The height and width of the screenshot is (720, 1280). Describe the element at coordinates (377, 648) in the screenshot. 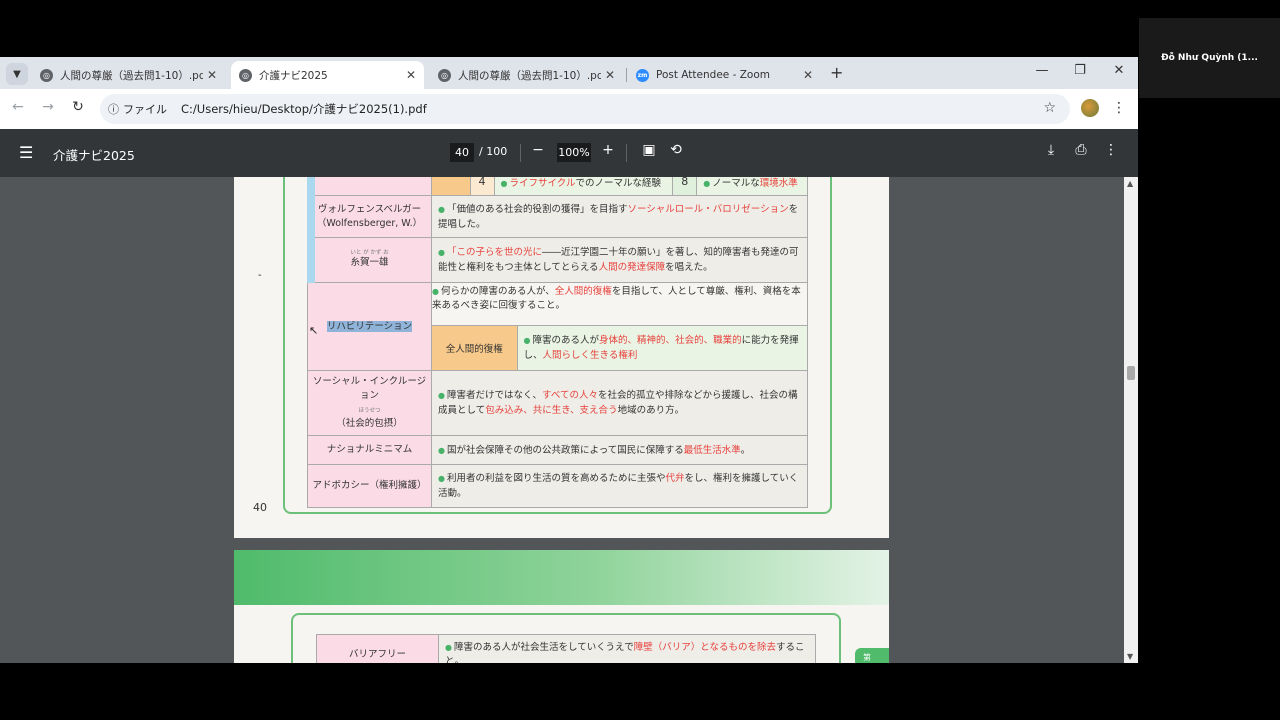

I see `term-cell: バリアフリー` at that location.